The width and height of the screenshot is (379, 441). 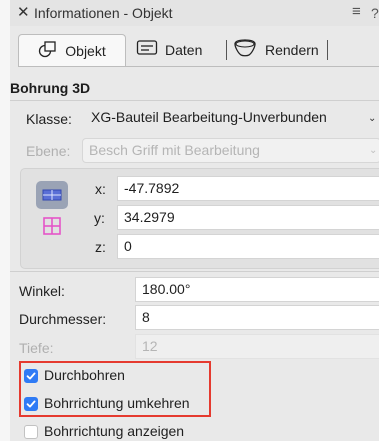 What do you see at coordinates (5, 220) in the screenshot?
I see `left-edge` at bounding box center [5, 220].